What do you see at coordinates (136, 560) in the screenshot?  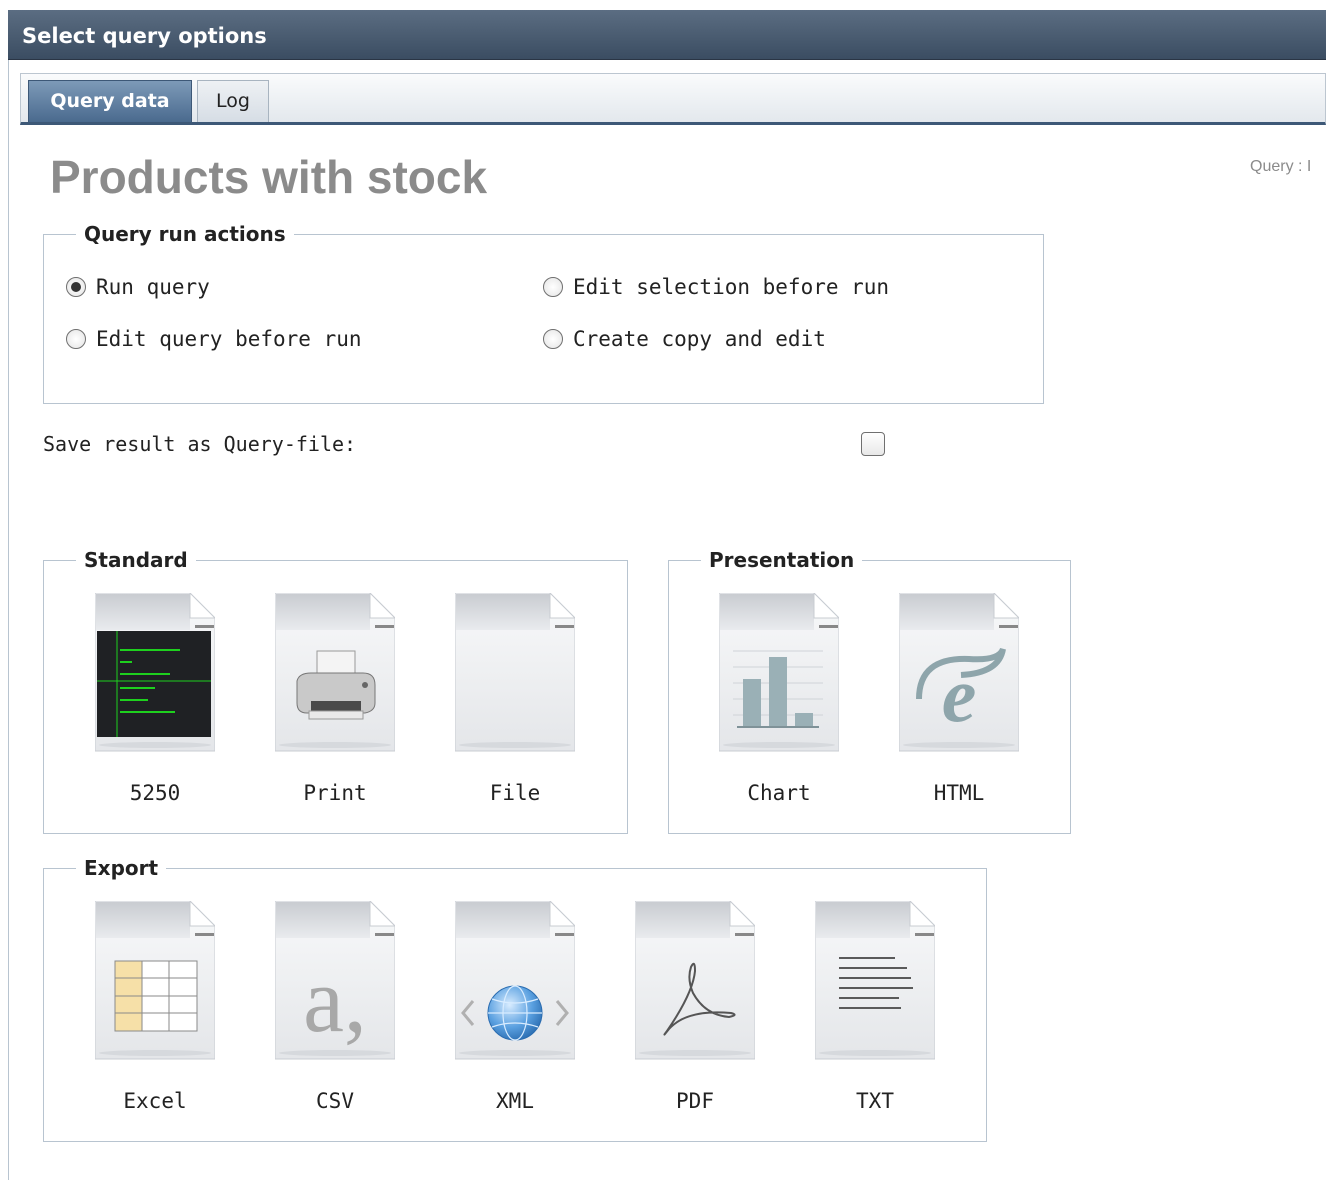 I see `standard-legend: Standard` at bounding box center [136, 560].